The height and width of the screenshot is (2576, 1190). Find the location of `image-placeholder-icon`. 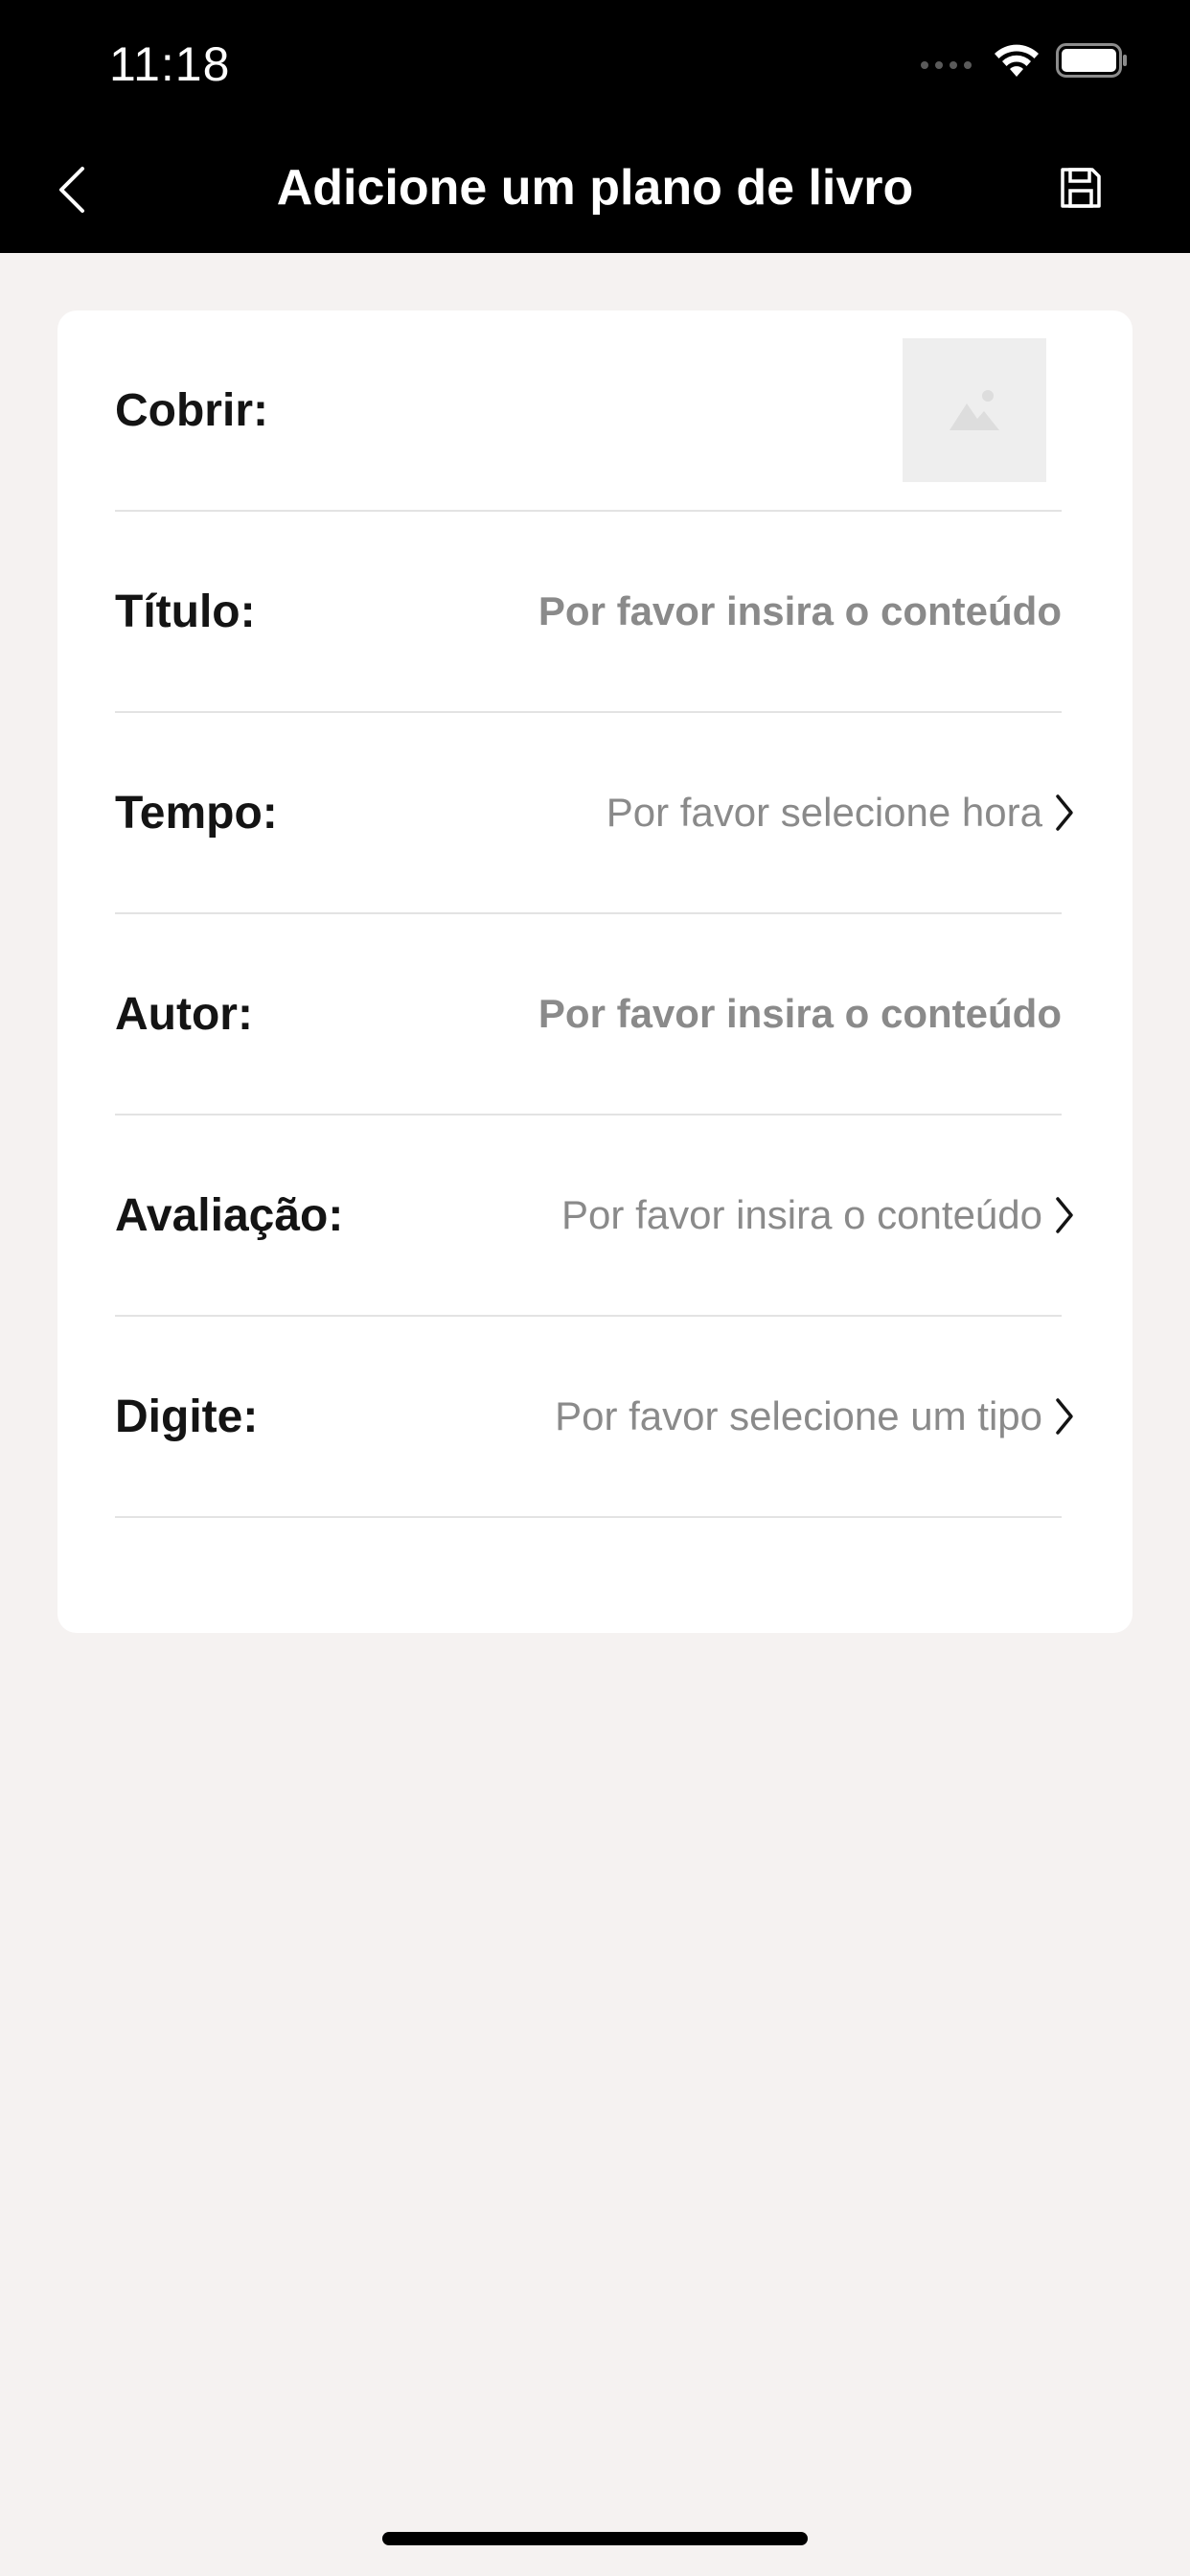

image-placeholder-icon is located at coordinates (975, 410).